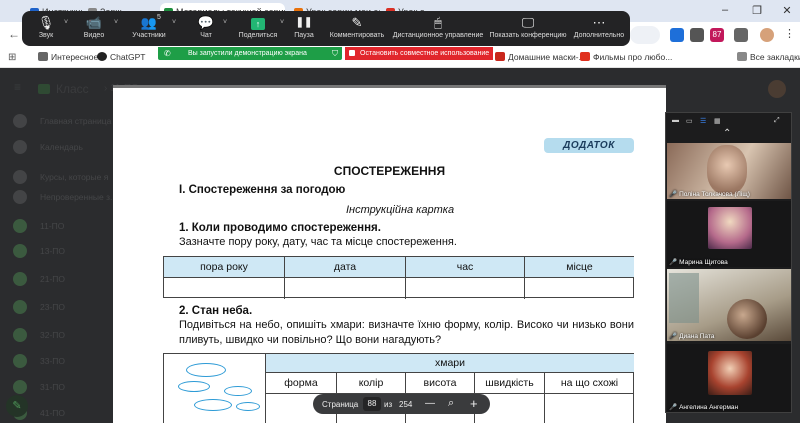  I want to click on bookmark-item: Интересное, so click(68, 57).